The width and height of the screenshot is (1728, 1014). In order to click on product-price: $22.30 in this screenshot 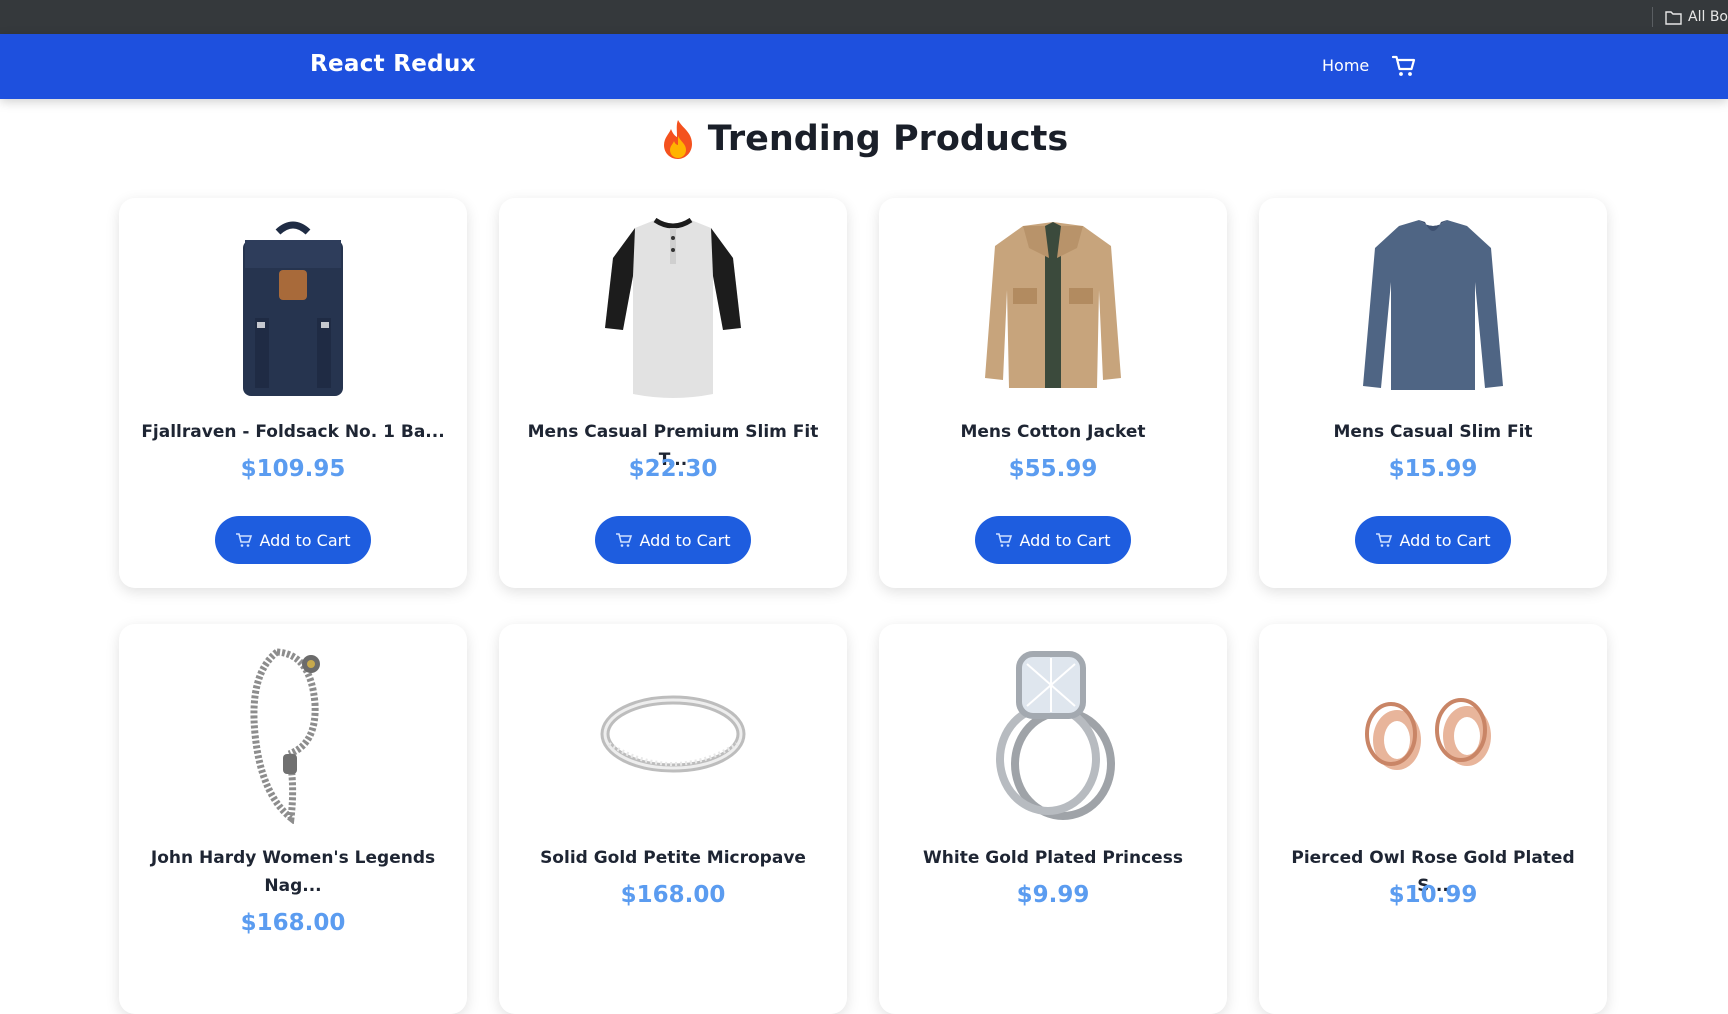, I will do `click(673, 469)`.